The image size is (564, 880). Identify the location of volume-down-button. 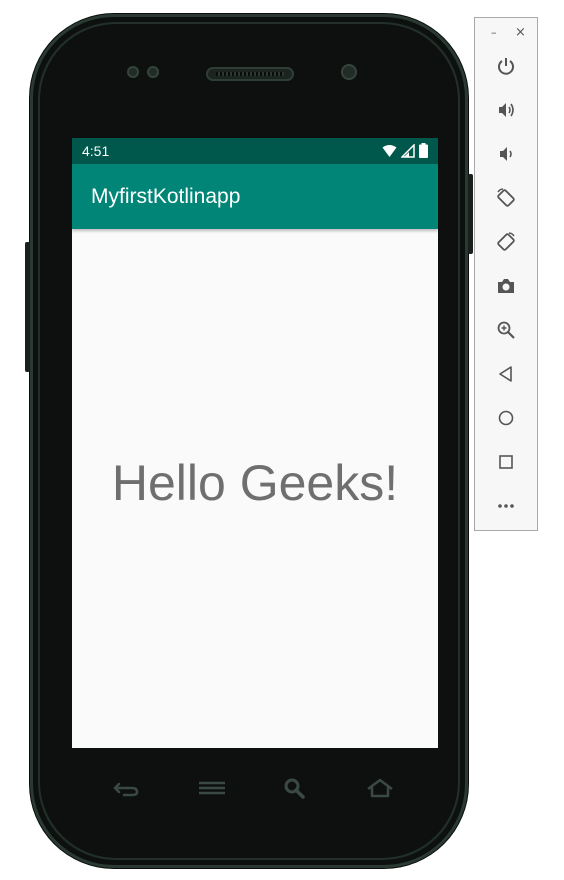
(506, 154).